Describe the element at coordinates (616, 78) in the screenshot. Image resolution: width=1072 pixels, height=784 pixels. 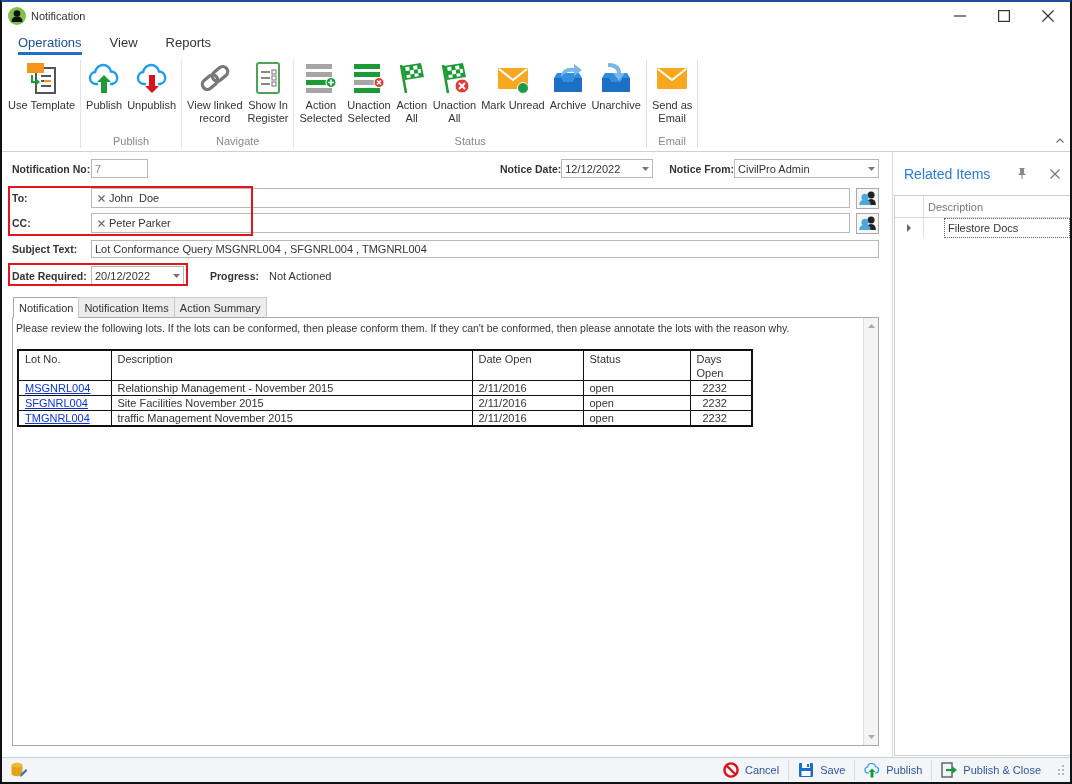
I see `tray-arrow-in-icon` at that location.